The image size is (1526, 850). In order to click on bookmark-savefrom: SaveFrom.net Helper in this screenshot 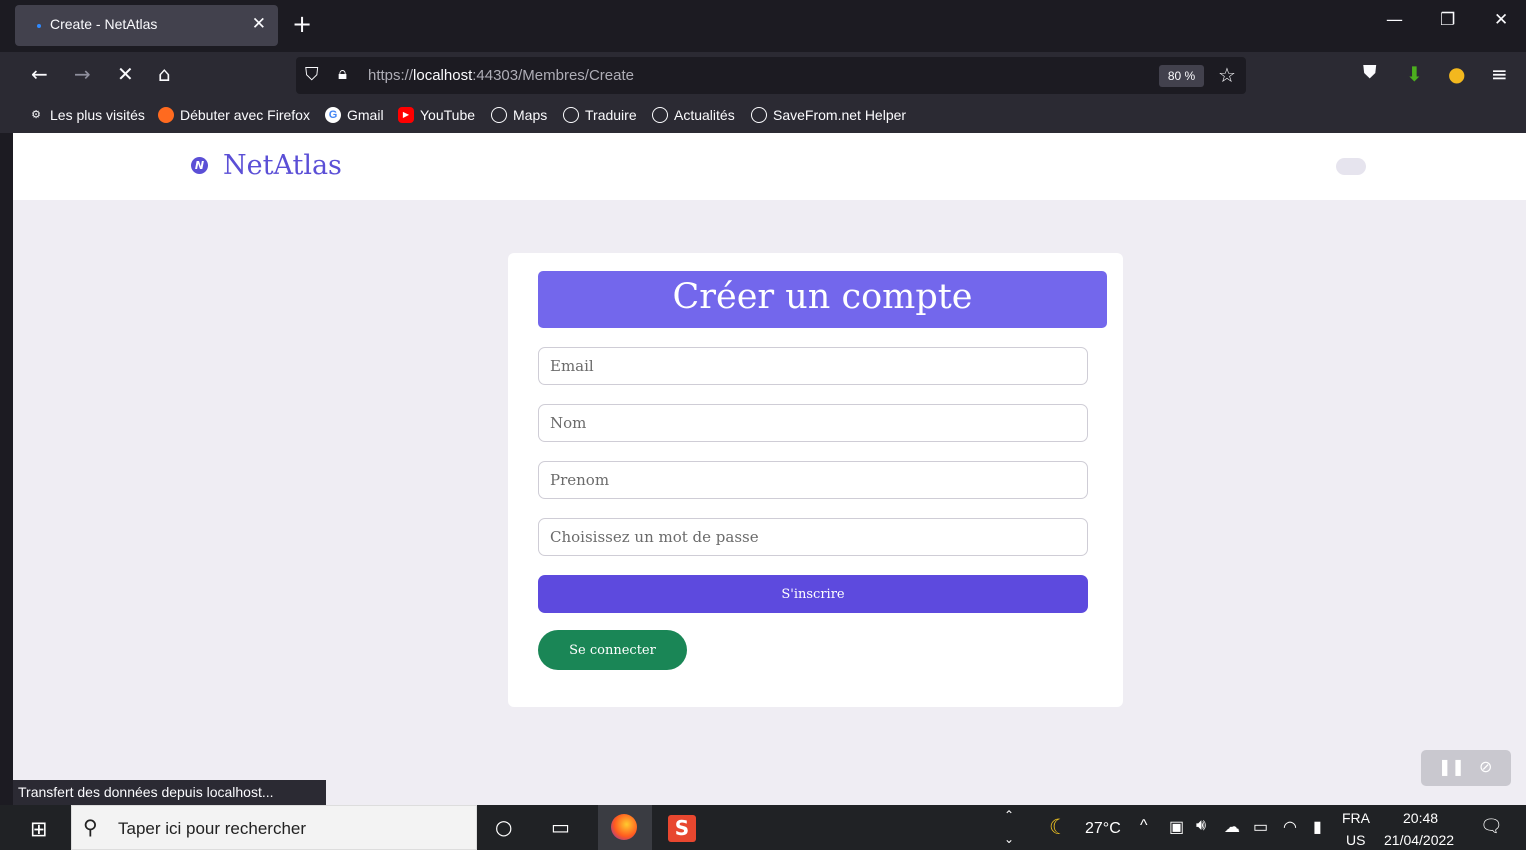, I will do `click(828, 115)`.